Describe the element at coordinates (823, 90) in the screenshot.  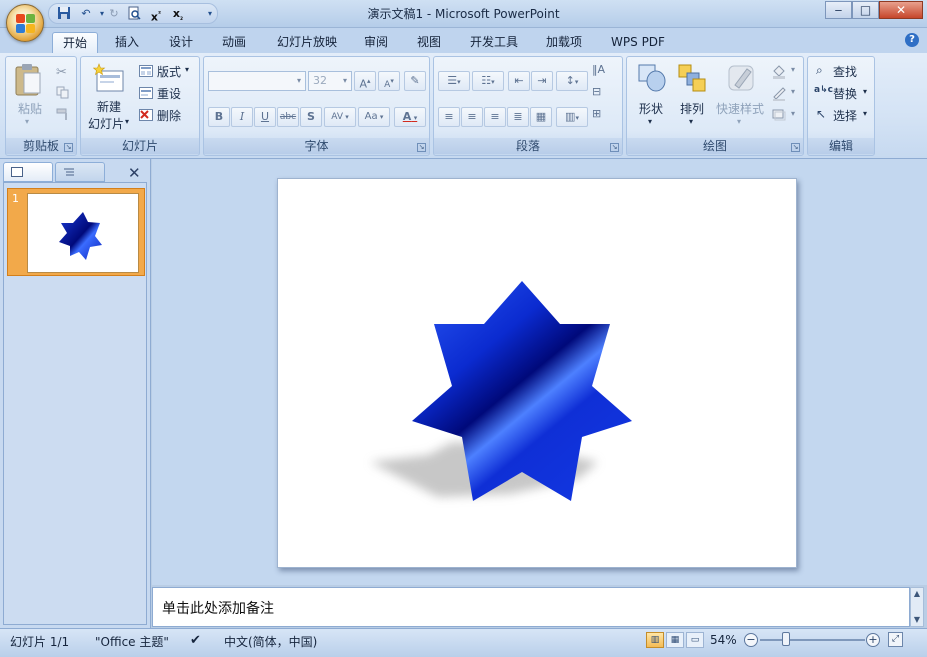
I see `replace-icon: a↳c` at that location.